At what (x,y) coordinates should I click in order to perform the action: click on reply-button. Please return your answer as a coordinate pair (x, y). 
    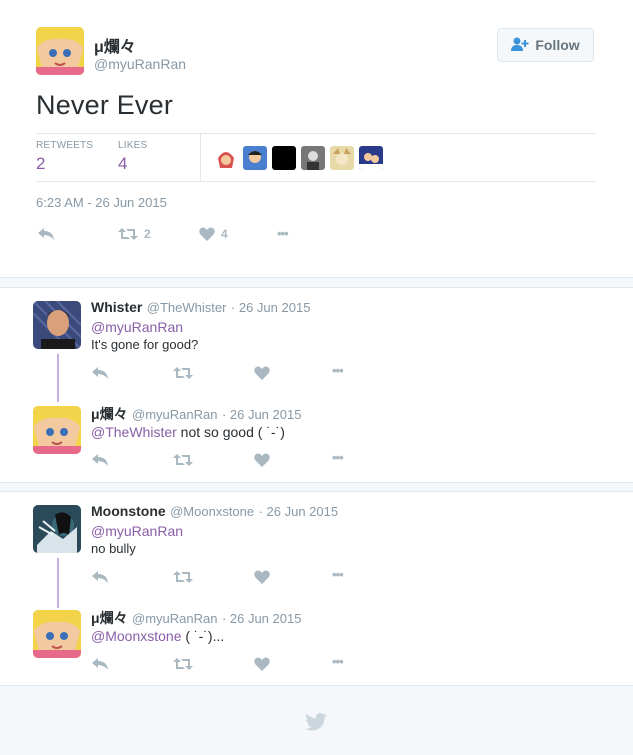
    Looking at the image, I should click on (46, 234).